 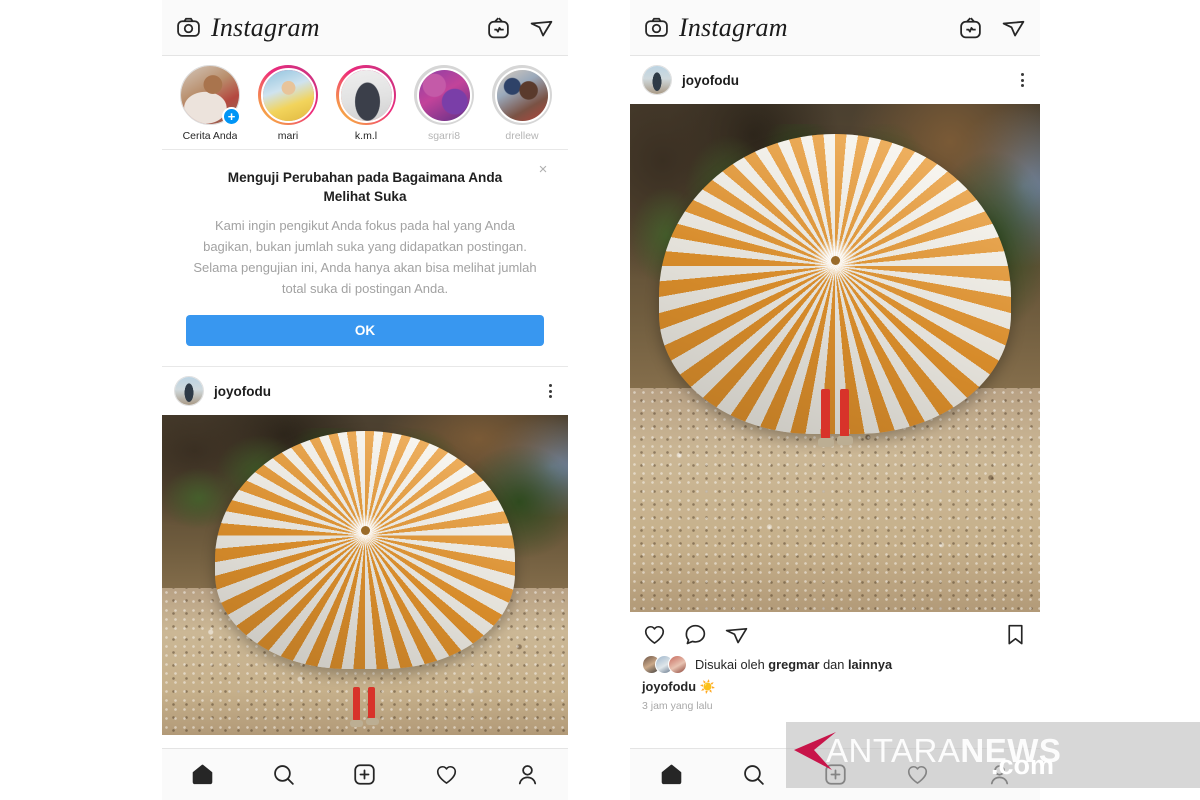 I want to click on story-item: + Cerita Anda, so click(x=210, y=103).